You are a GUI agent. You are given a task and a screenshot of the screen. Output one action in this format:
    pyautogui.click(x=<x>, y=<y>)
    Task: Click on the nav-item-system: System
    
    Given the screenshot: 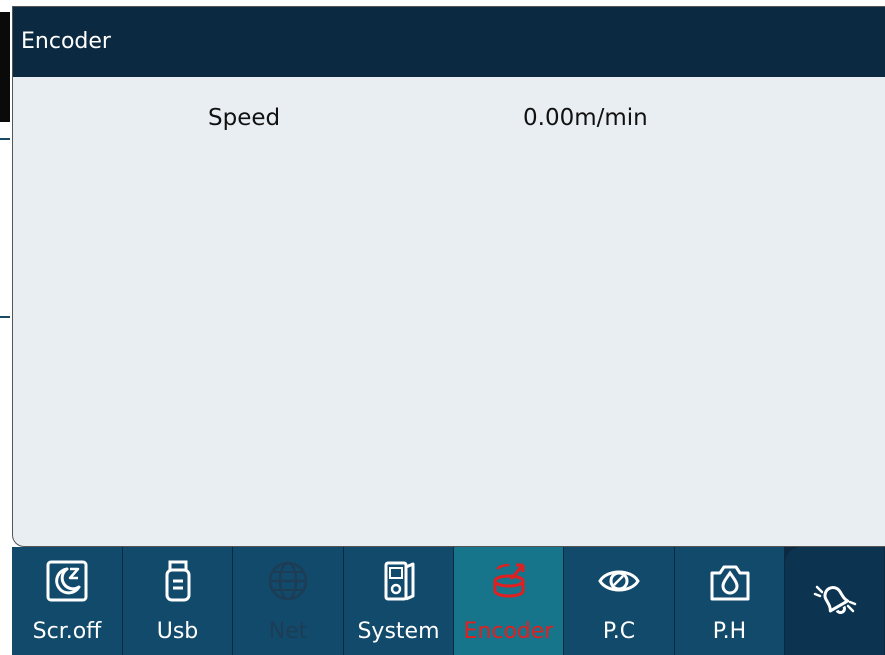 What is the action you would take?
    pyautogui.click(x=399, y=601)
    